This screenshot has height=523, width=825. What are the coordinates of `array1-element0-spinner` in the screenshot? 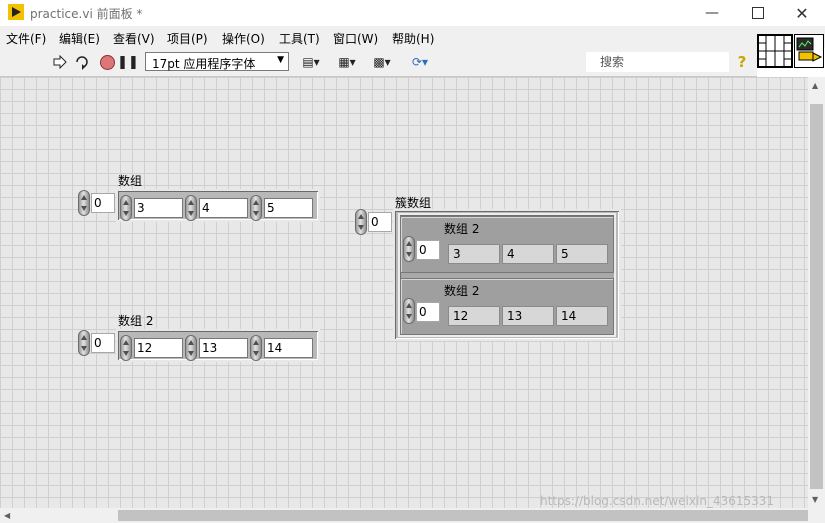 It's located at (126, 208).